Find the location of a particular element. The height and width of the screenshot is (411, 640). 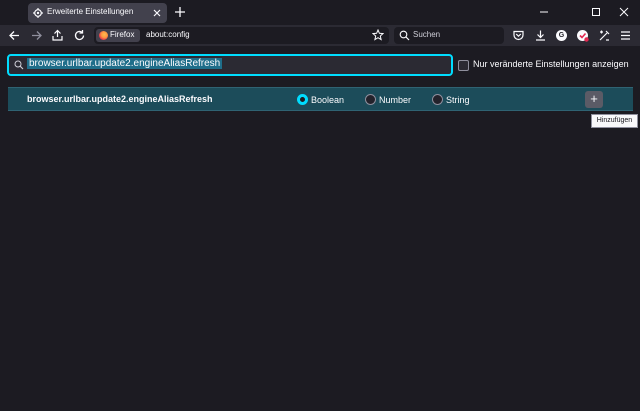

reload-icon is located at coordinates (79, 35).